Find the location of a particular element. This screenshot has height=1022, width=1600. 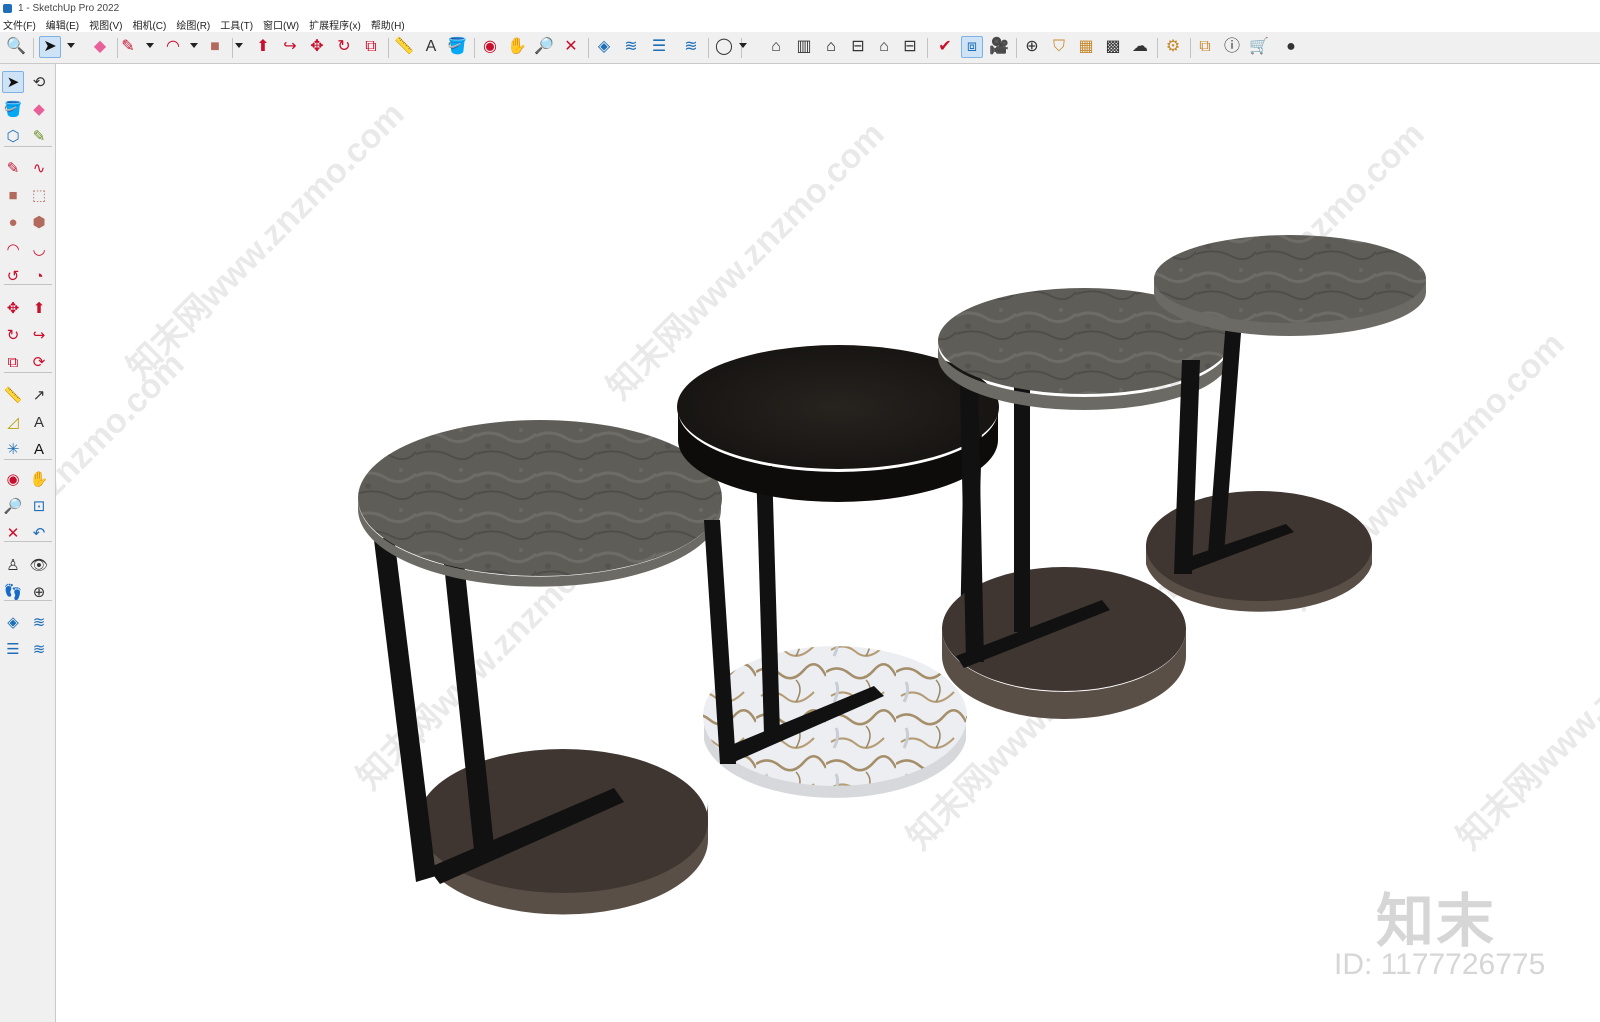

circle-icon: ● is located at coordinates (13, 222).